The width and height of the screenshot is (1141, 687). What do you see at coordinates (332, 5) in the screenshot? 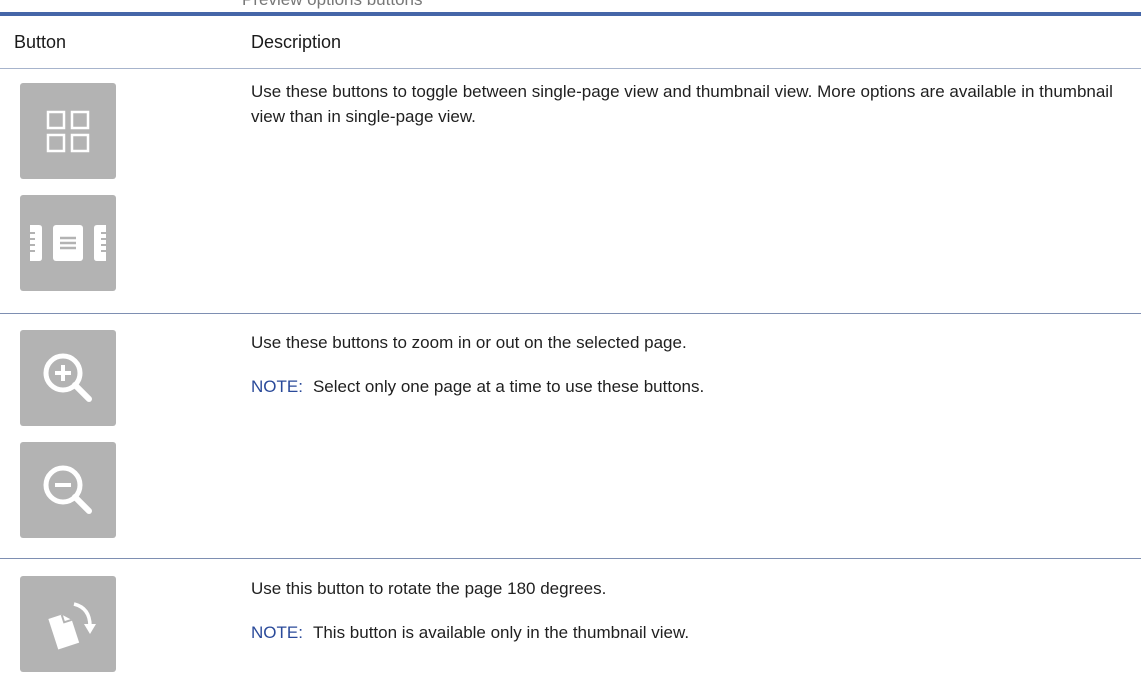
I see `table-caption: Preview options buttons` at bounding box center [332, 5].